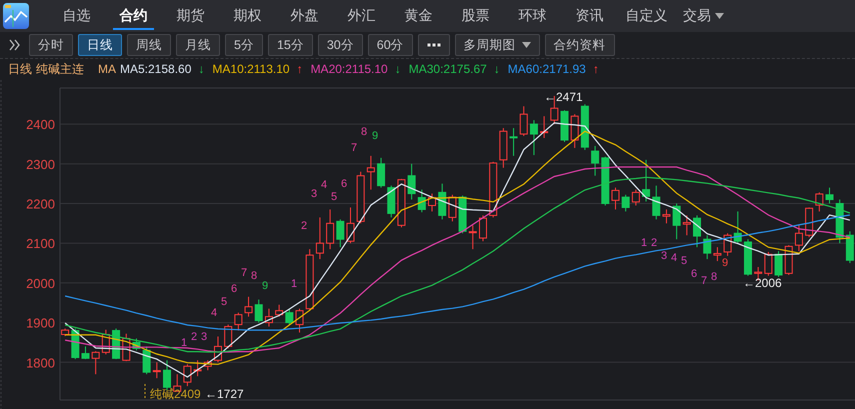 This screenshot has width=855, height=409. I want to click on contract-name: 纯碱主连, so click(60, 69).